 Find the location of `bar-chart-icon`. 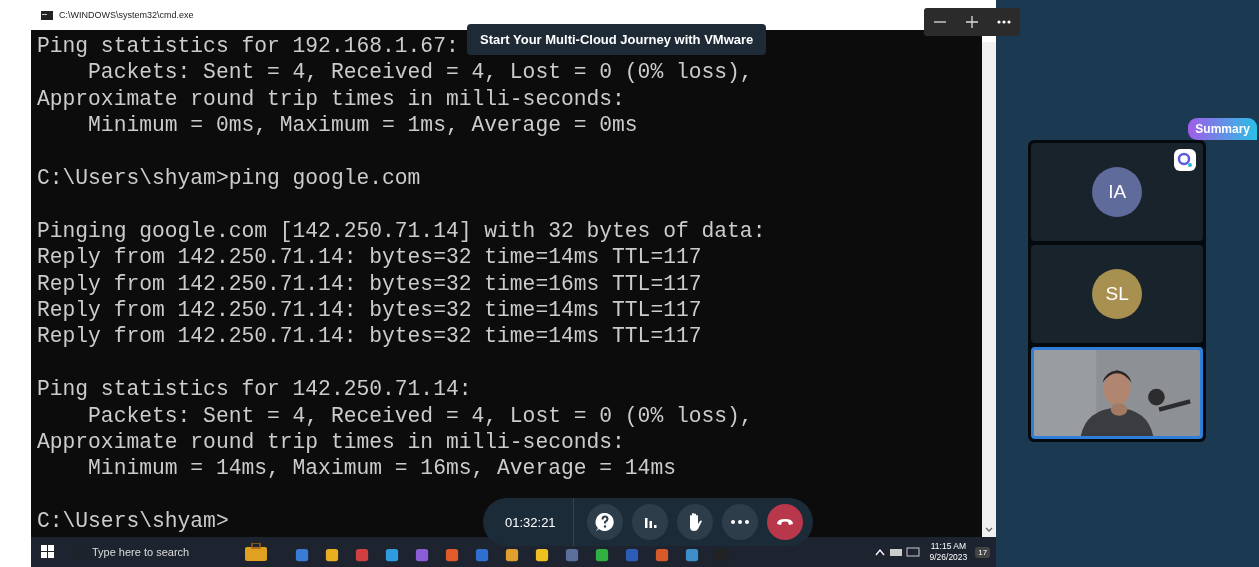

bar-chart-icon is located at coordinates (649, 522).